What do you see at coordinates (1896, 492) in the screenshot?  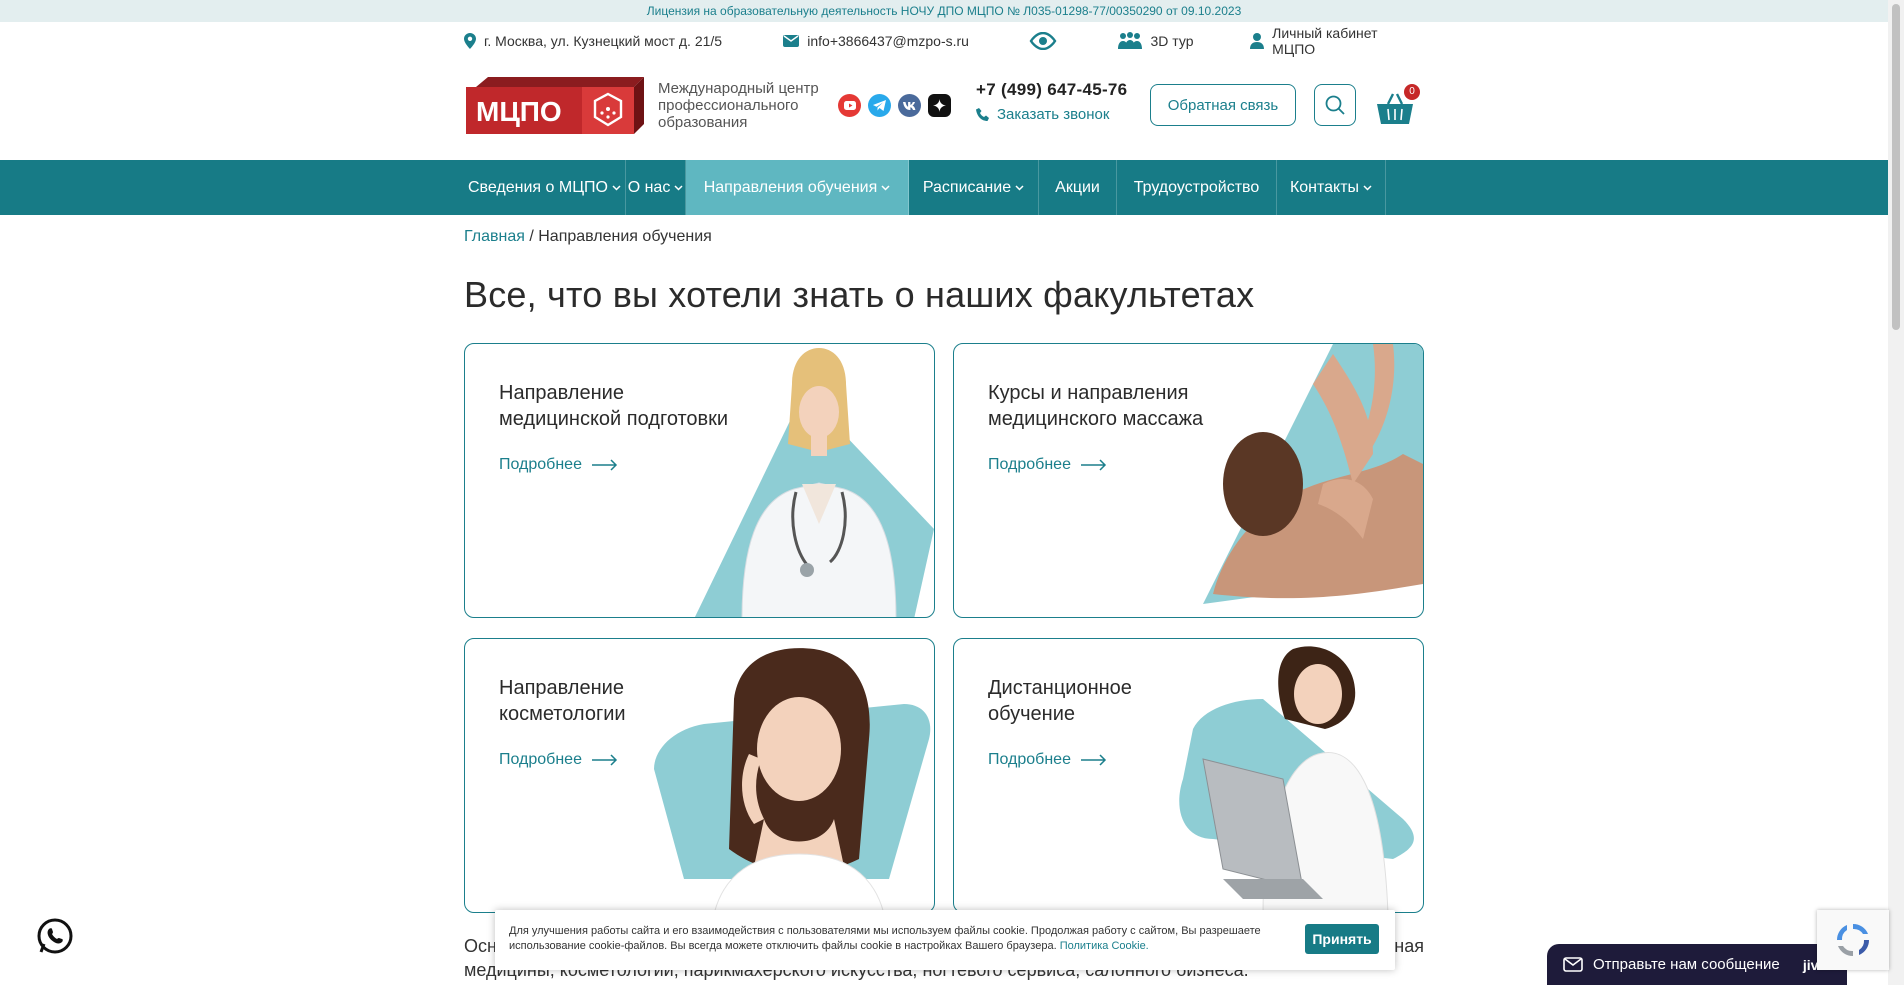 I see `page-scrollbar` at bounding box center [1896, 492].